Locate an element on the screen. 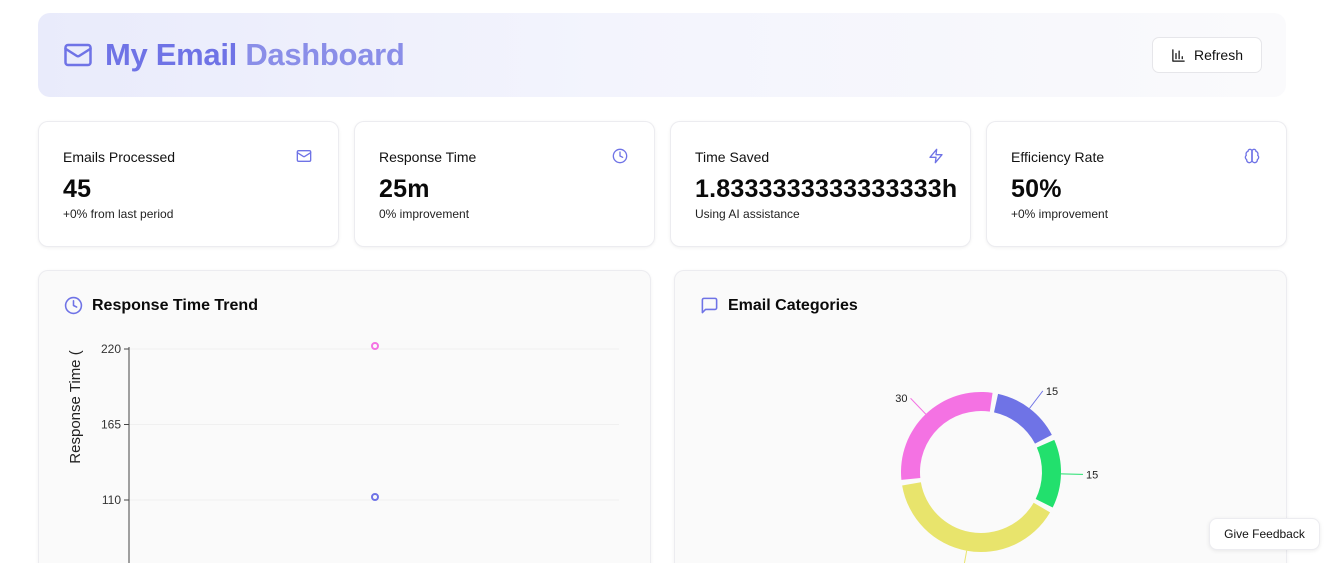  stat-subtext: 0% improvement is located at coordinates (424, 214).